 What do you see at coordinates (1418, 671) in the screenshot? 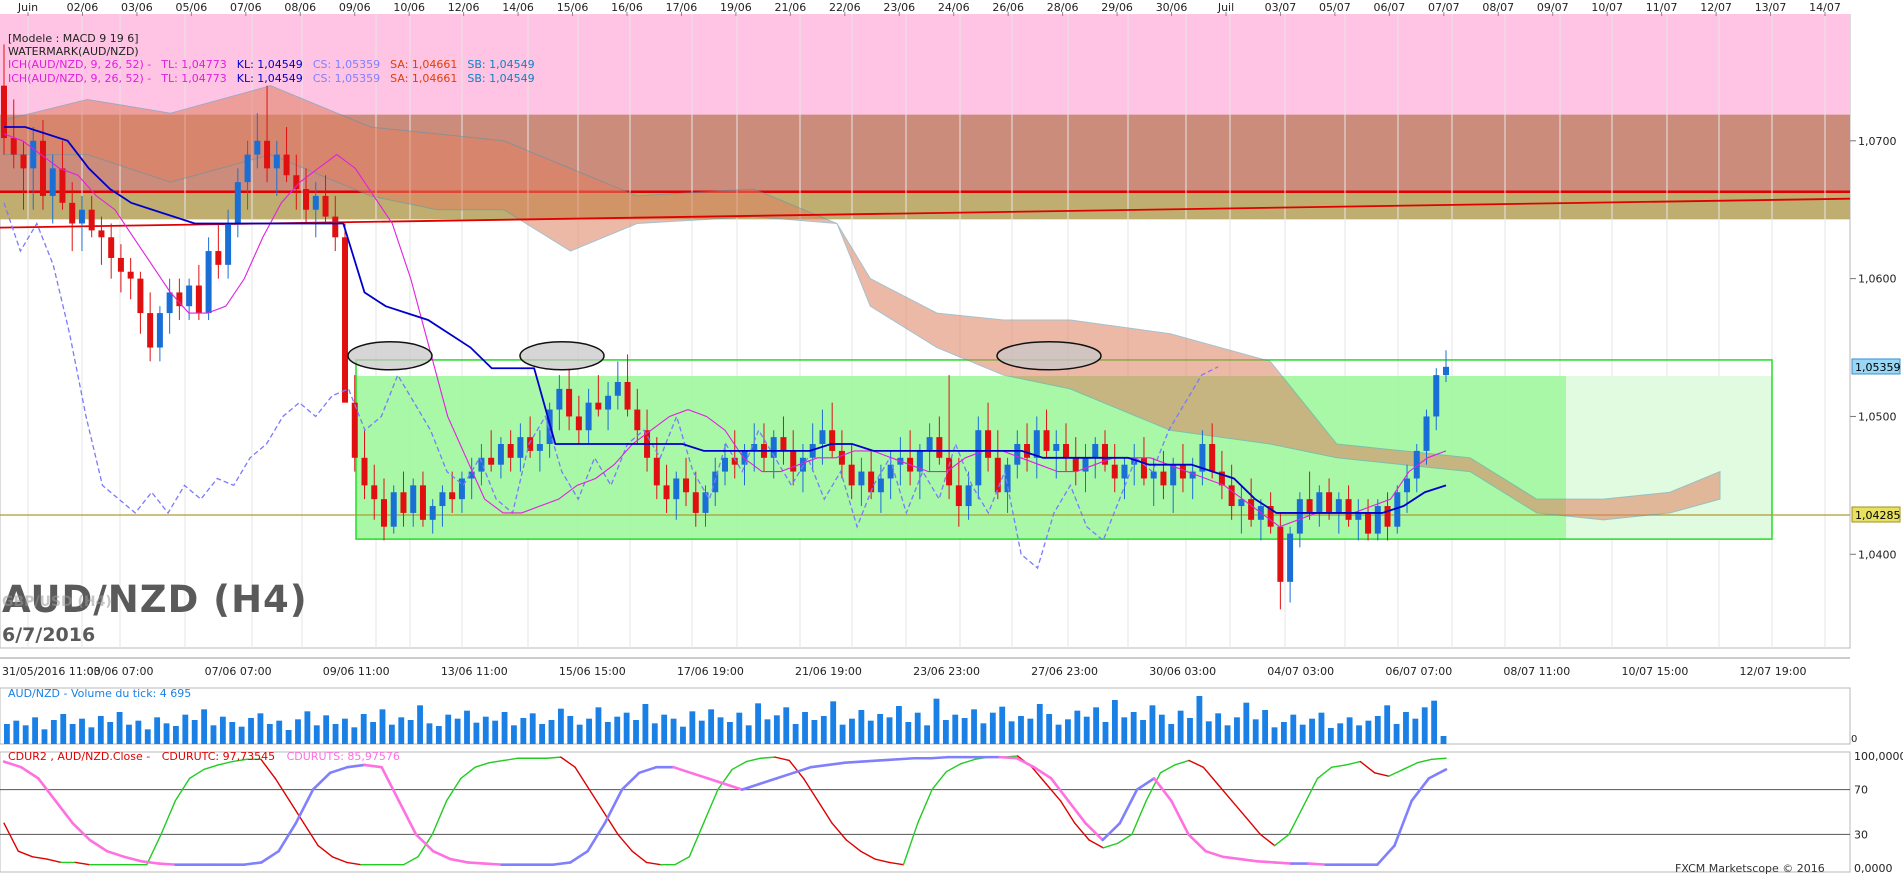
I see `bottom-date-12: 06/07 07:00` at bounding box center [1418, 671].